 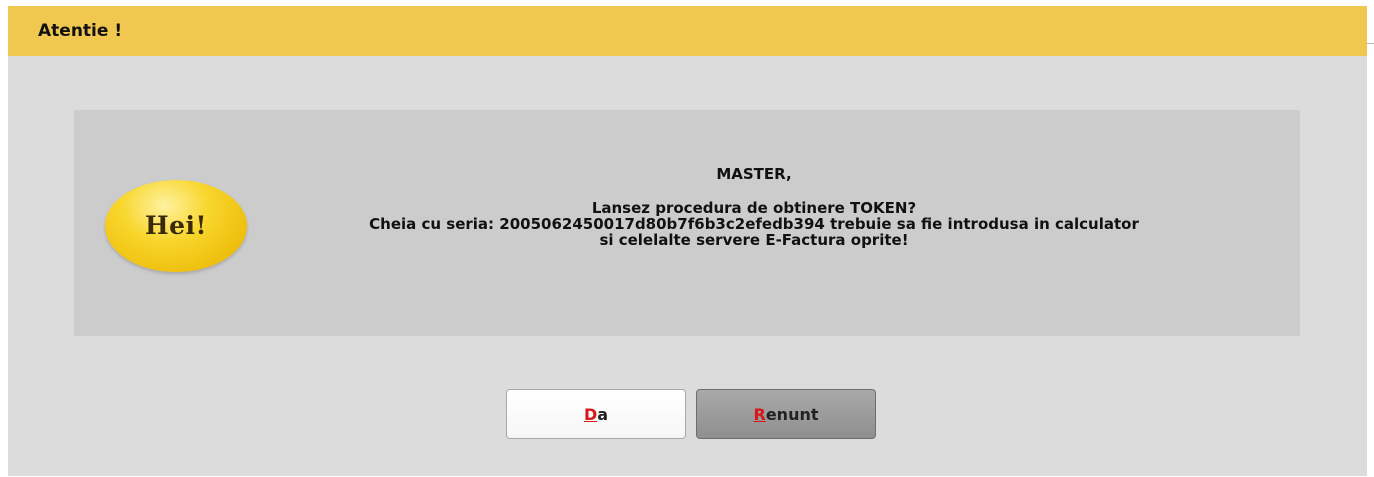 I want to click on message-line-1: Lansez procedura de obtinere TOKEN?, so click(x=754, y=208).